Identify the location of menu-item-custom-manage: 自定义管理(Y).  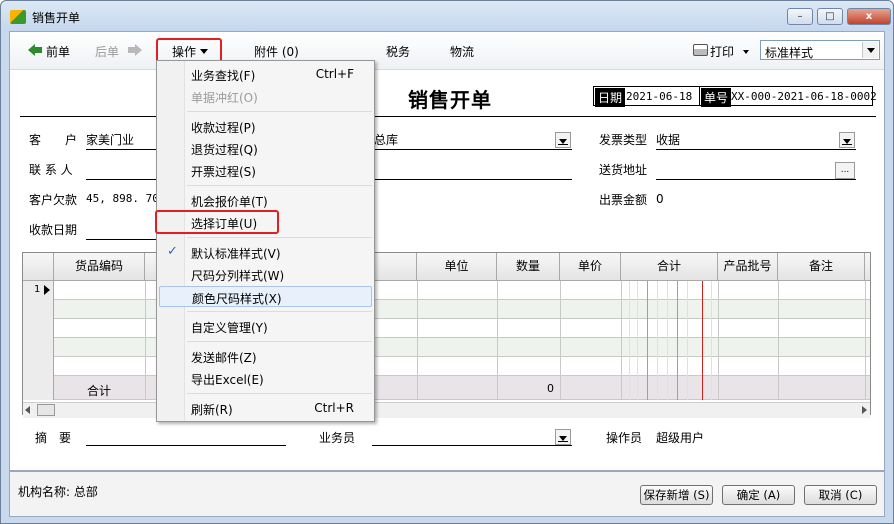
(265, 326).